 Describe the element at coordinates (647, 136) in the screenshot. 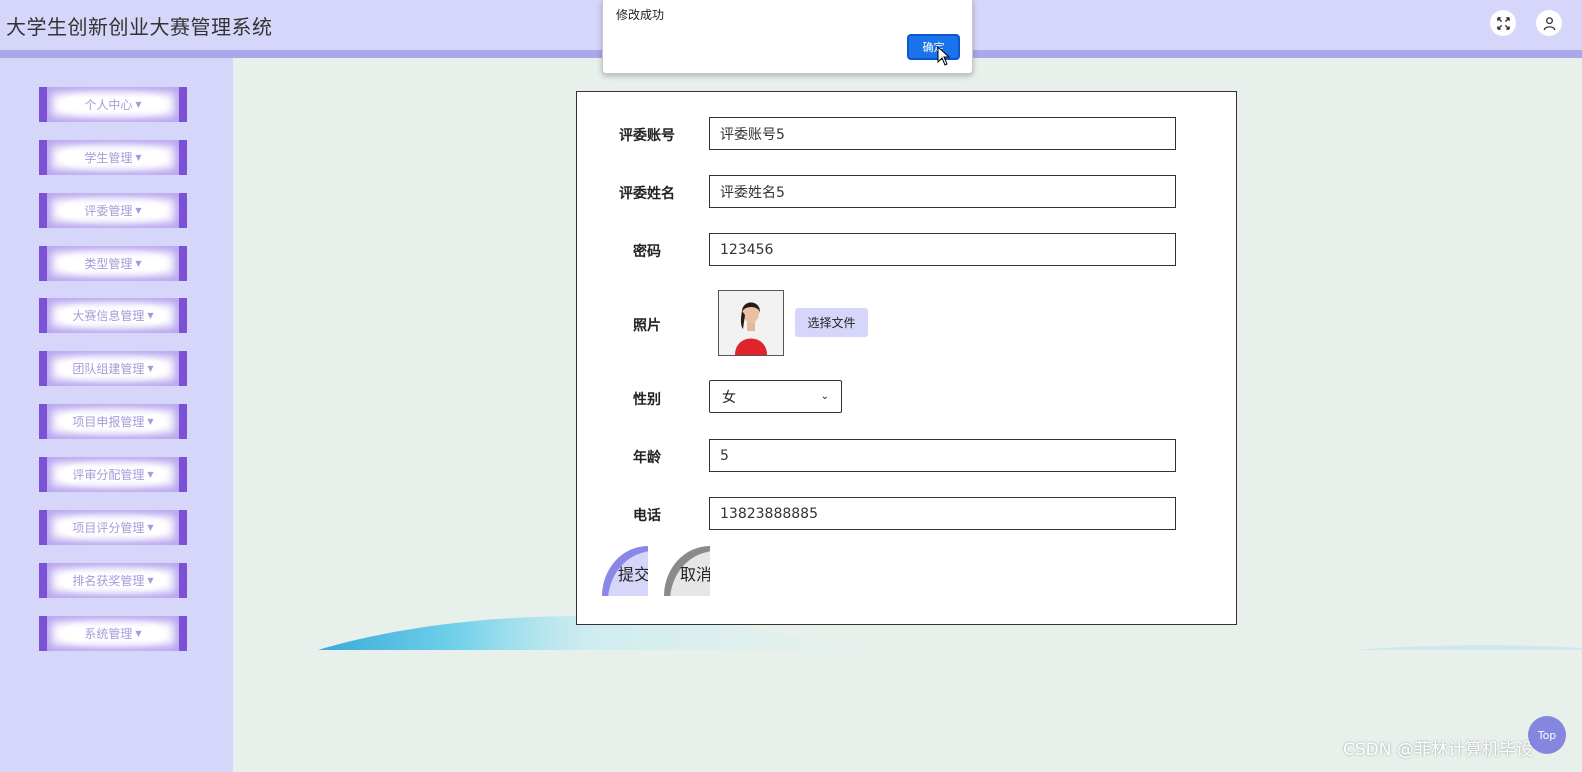

I see `account-label: 评委账号` at that location.